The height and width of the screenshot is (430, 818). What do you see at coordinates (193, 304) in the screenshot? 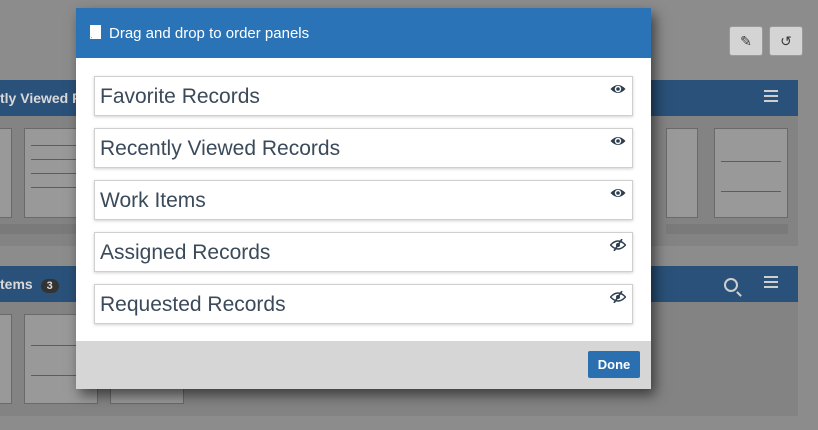
I see `panel-item-label: Requested Records` at bounding box center [193, 304].